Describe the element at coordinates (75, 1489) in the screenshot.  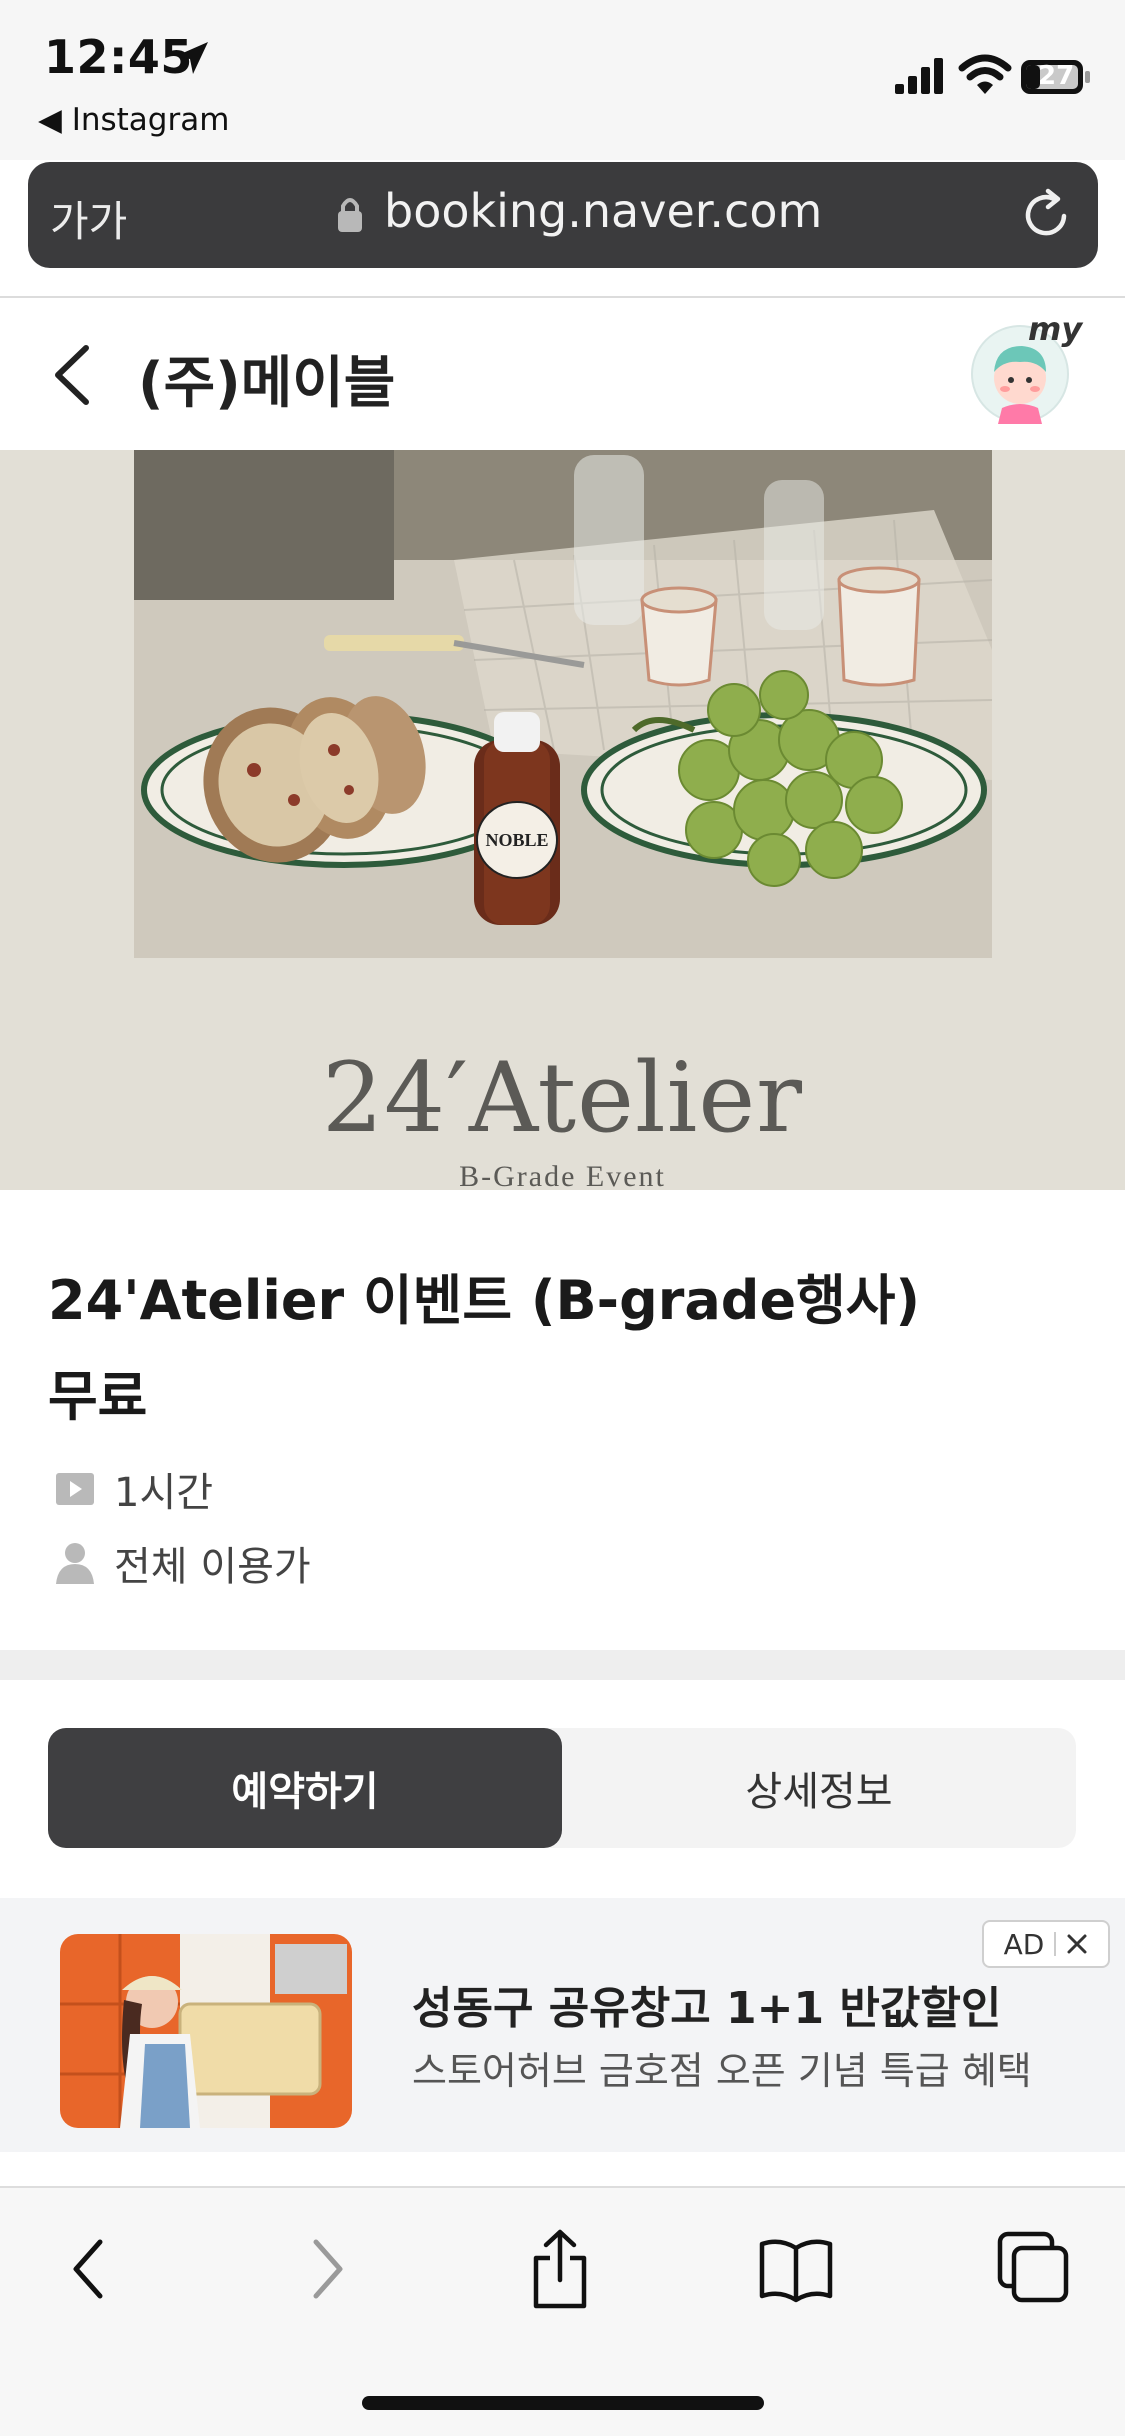
I see `play-duration-icon` at that location.